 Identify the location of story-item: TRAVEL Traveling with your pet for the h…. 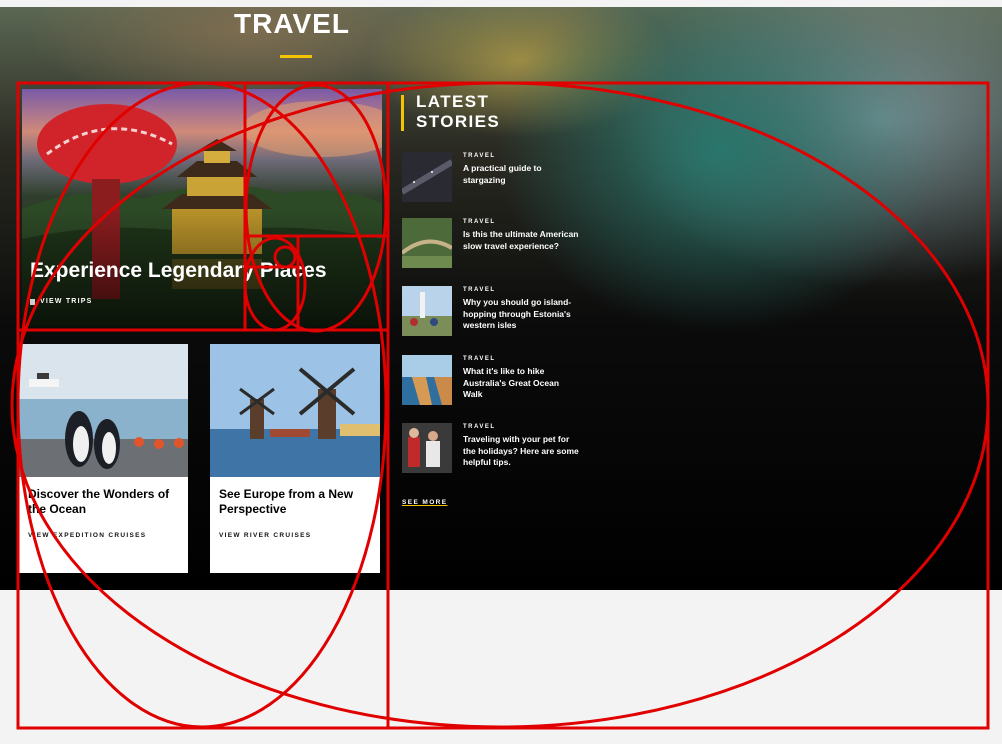
(492, 452).